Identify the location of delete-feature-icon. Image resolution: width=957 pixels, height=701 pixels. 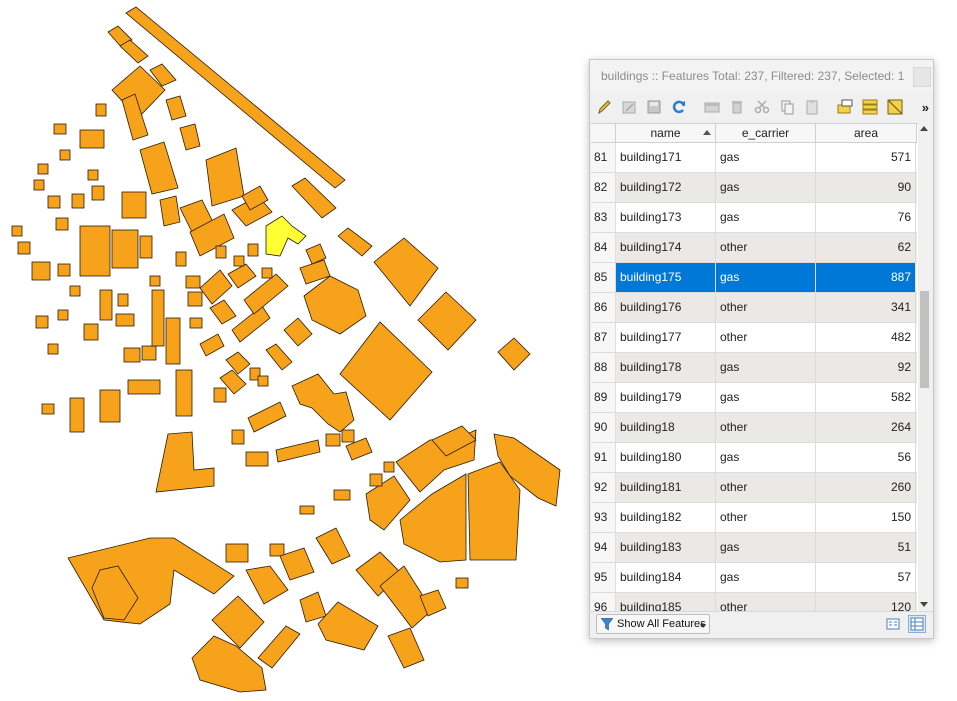
(737, 107).